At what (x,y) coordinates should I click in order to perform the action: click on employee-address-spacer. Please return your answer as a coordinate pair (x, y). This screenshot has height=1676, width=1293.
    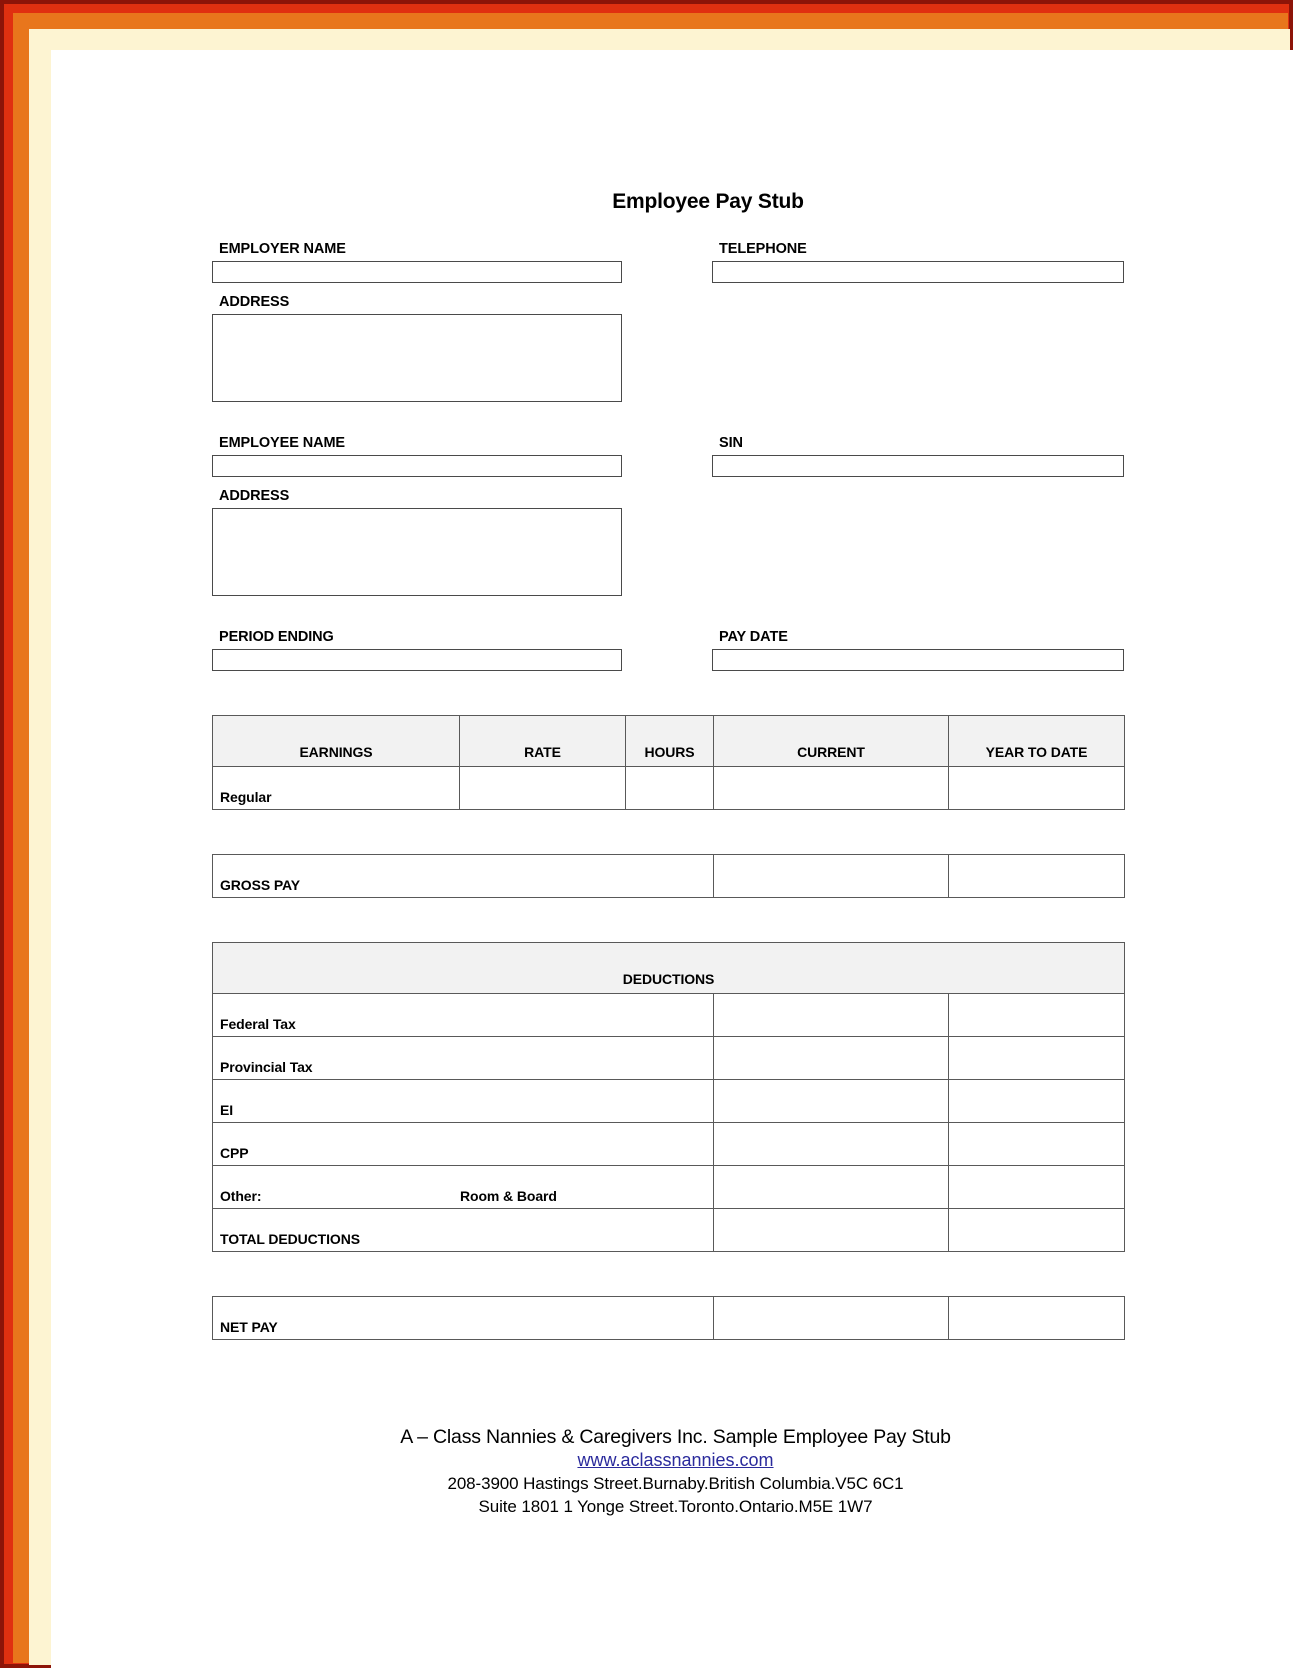
    Looking at the image, I should click on (918, 542).